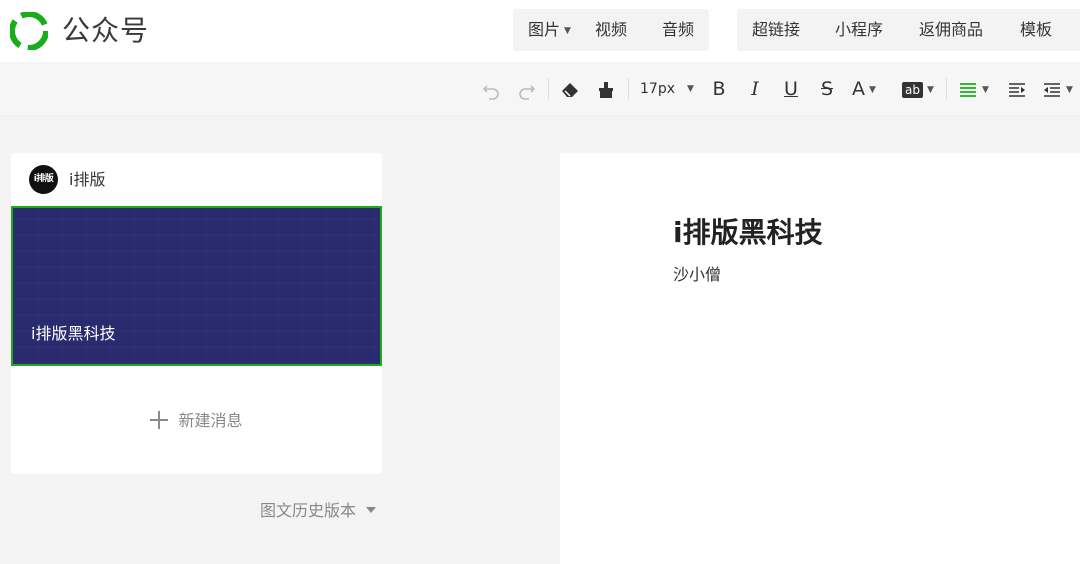 This screenshot has height=564, width=1080. What do you see at coordinates (791, 89) in the screenshot?
I see `underline-button: U` at bounding box center [791, 89].